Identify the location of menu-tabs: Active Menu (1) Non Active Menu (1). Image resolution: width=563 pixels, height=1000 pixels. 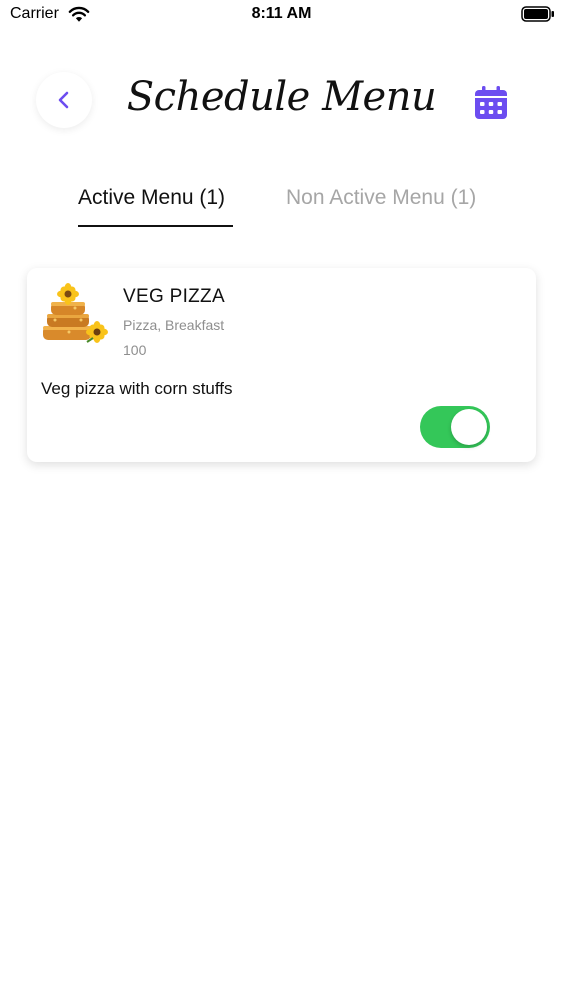
(281, 205).